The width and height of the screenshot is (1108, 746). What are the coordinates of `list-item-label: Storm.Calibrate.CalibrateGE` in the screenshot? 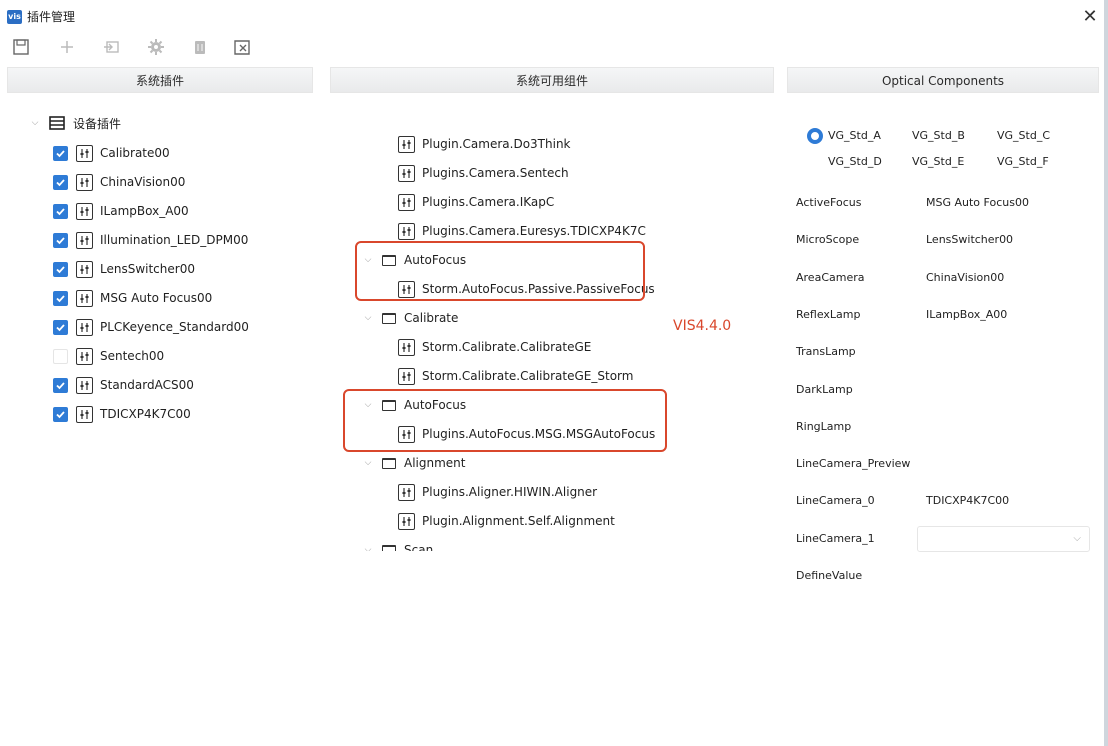 It's located at (507, 347).